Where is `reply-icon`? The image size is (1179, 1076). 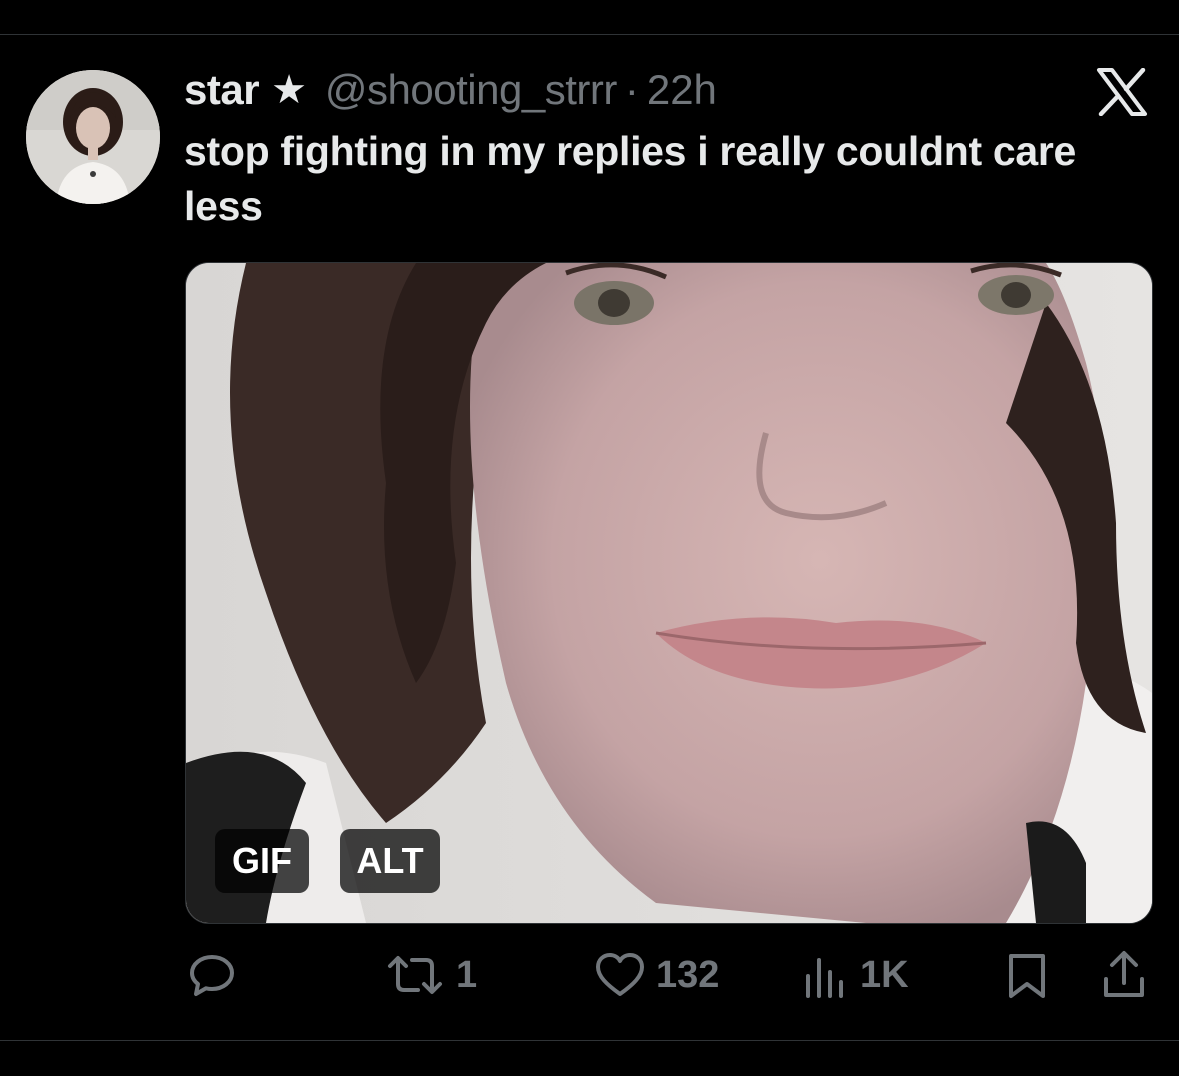
reply-icon is located at coordinates (212, 975).